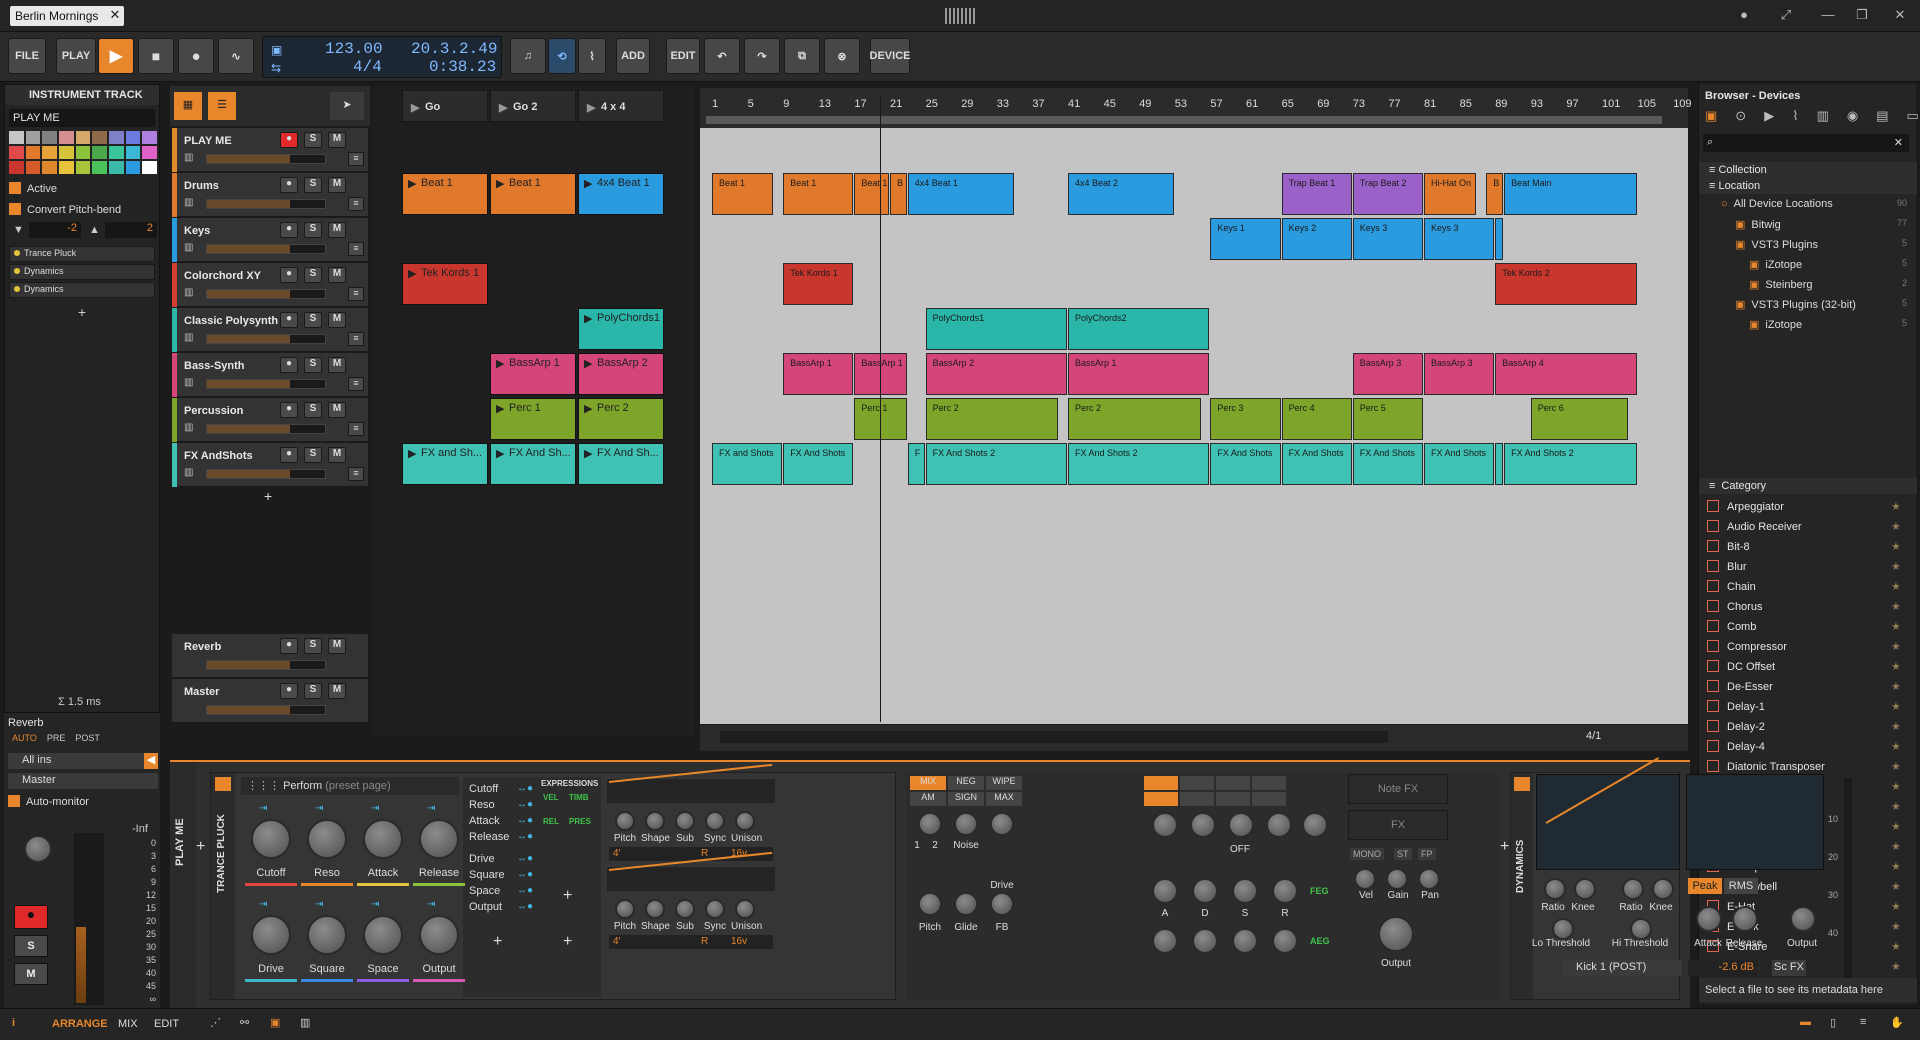  Describe the element at coordinates (445, 106) in the screenshot. I see `scene-slot: ▶ Go` at that location.